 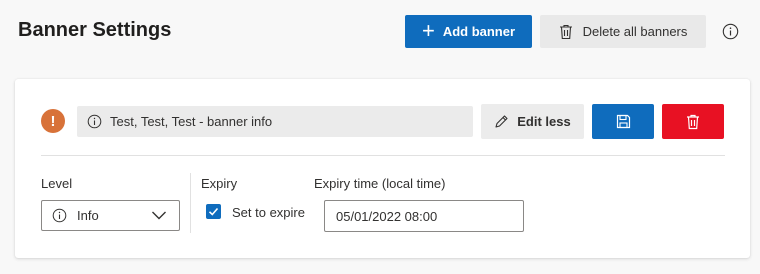 I want to click on checkmark-icon, so click(x=213, y=211).